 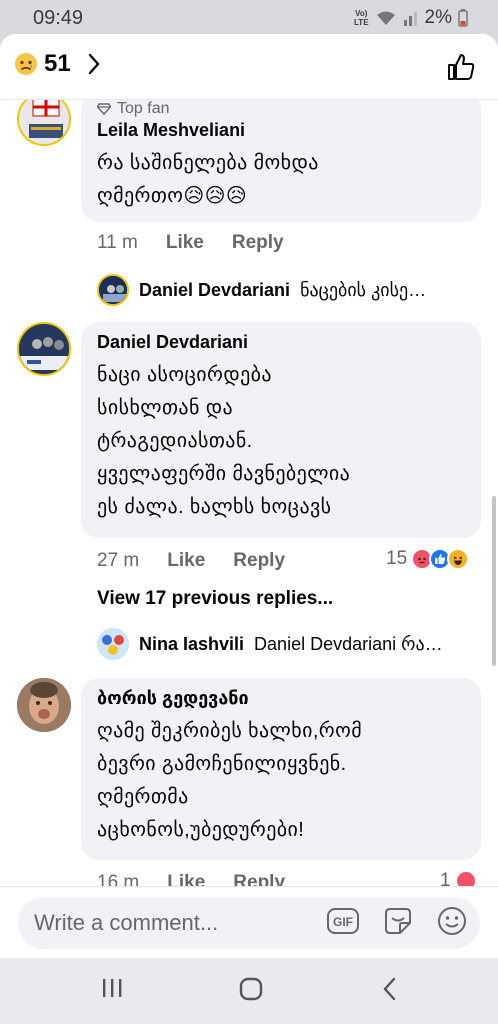 I want to click on comment-text: ყველაფერში მავნებელია, so click(x=224, y=474).